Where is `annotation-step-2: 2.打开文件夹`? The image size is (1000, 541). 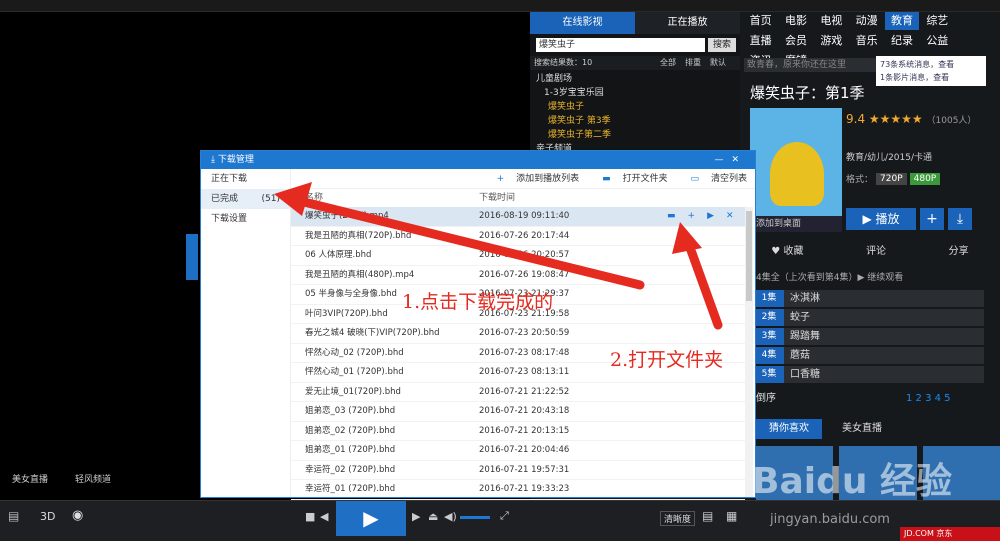 annotation-step-2: 2.打开文件夹 is located at coordinates (667, 360).